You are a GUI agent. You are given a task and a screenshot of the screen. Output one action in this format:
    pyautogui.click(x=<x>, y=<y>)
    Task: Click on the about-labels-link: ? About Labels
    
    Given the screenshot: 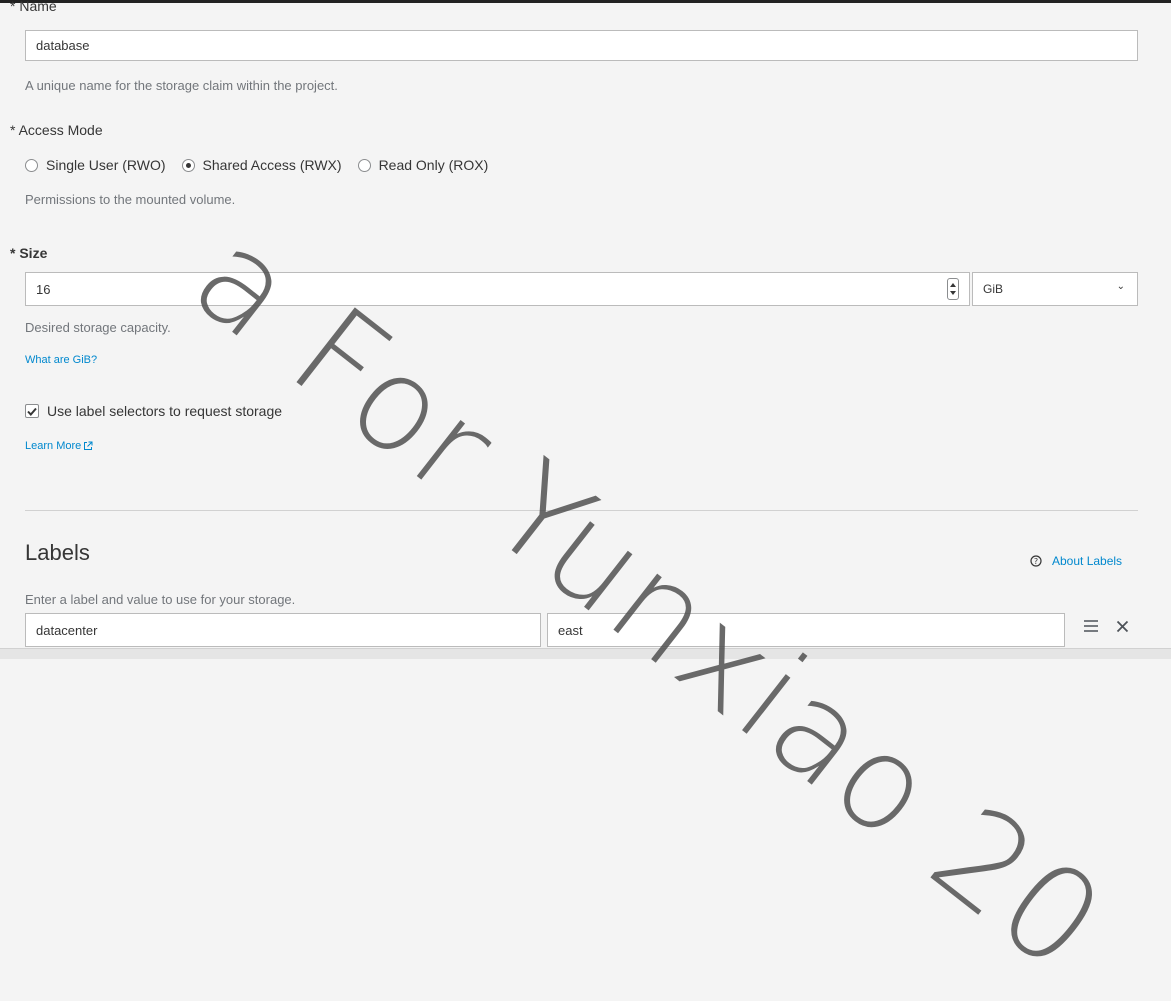 What is the action you would take?
    pyautogui.click(x=1076, y=561)
    